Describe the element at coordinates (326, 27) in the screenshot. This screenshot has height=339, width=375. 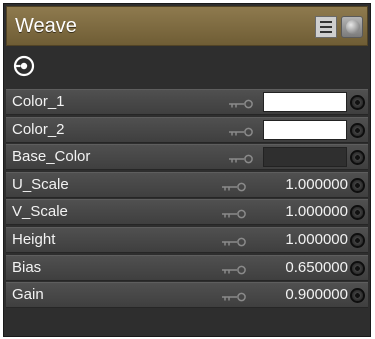
I see `list-icon` at that location.